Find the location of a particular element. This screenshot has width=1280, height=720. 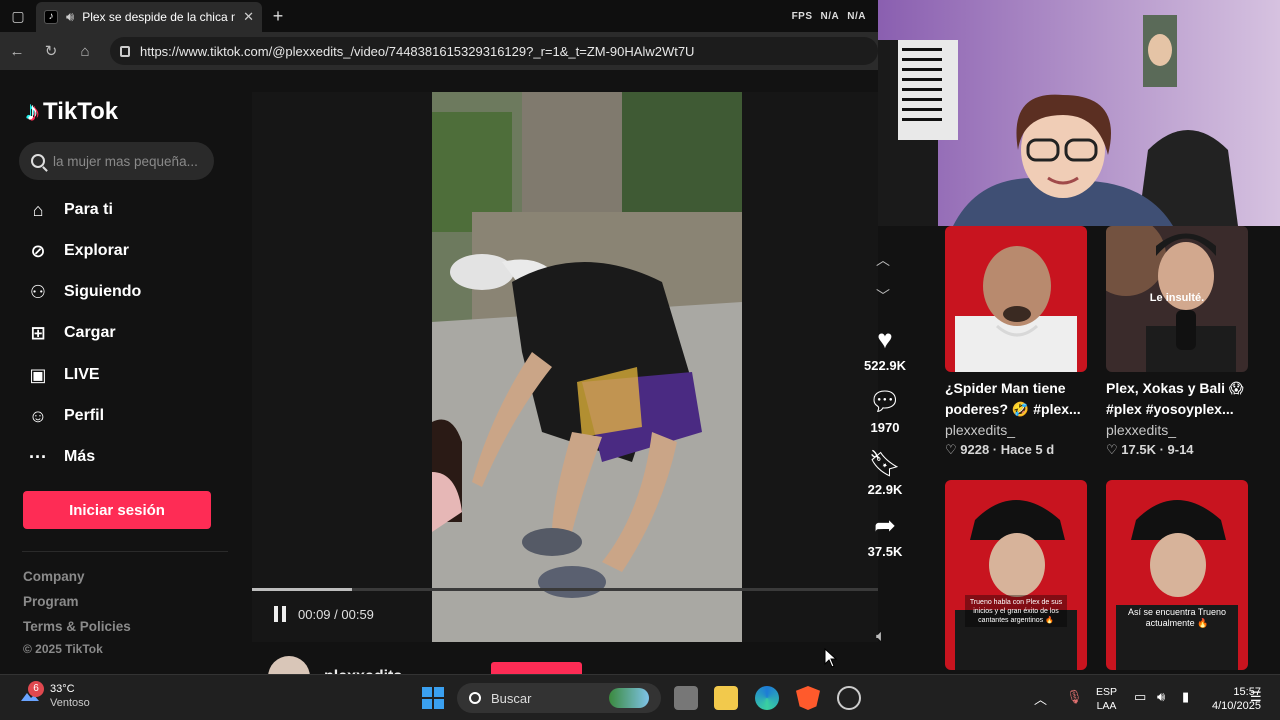

browser-tab: ♪ 🔊︎ Plex se despide de la chica m ✕ is located at coordinates (149, 17).